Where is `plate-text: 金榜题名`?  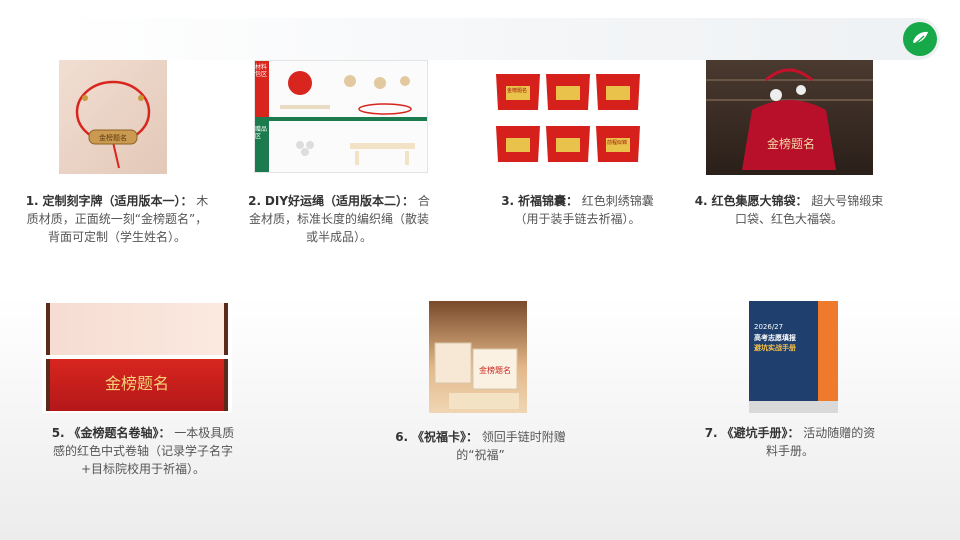 plate-text: 金榜题名 is located at coordinates (113, 137).